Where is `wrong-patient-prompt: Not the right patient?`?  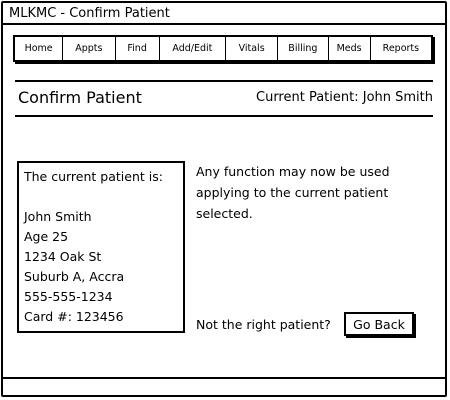
wrong-patient-prompt: Not the right patient? is located at coordinates (263, 324).